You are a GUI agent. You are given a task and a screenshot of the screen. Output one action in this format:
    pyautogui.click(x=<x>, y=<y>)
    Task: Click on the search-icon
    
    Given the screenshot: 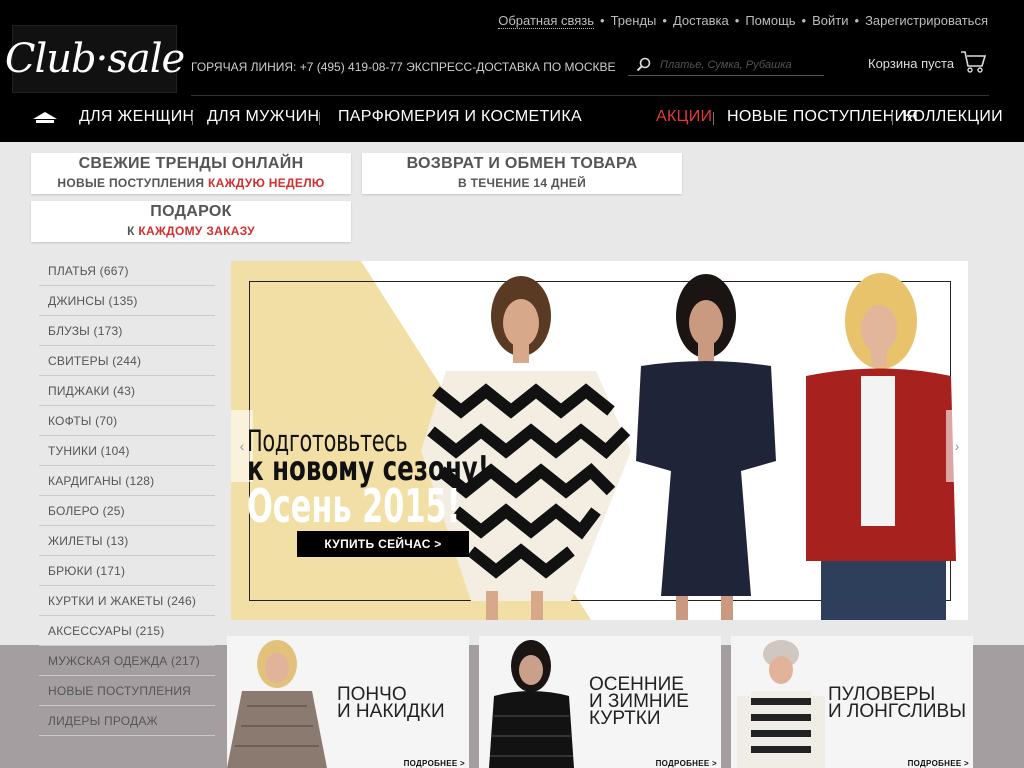 What is the action you would take?
    pyautogui.click(x=644, y=65)
    